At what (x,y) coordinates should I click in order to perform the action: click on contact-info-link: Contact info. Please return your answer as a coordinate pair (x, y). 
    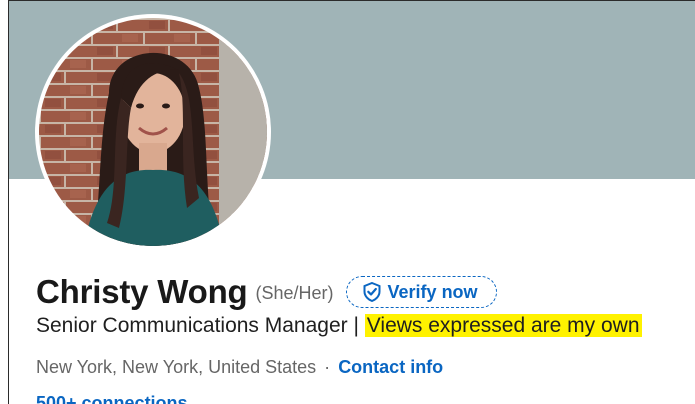
    Looking at the image, I should click on (390, 367).